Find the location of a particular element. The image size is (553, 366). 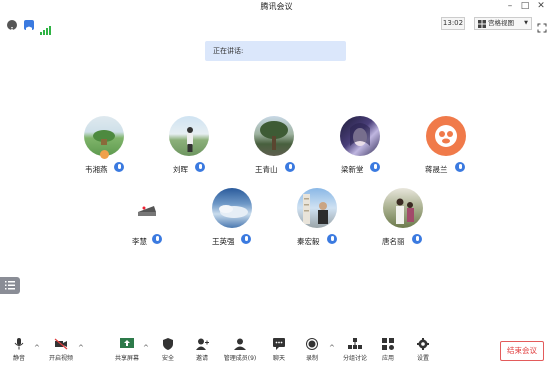

record-icon is located at coordinates (312, 344).